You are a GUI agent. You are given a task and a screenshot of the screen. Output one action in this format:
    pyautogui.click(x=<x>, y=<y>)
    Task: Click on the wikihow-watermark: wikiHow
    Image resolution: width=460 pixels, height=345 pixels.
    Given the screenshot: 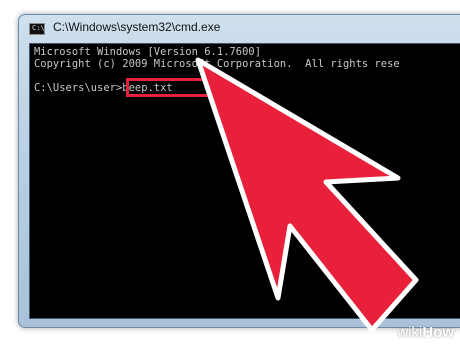 What is the action you would take?
    pyautogui.click(x=425, y=332)
    